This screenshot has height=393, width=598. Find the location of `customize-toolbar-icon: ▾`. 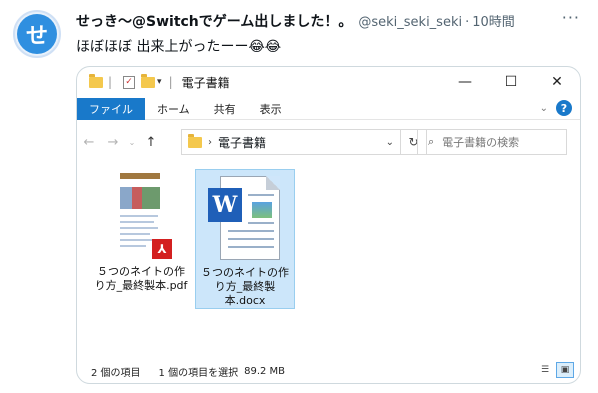

customize-toolbar-icon: ▾ is located at coordinates (159, 82).